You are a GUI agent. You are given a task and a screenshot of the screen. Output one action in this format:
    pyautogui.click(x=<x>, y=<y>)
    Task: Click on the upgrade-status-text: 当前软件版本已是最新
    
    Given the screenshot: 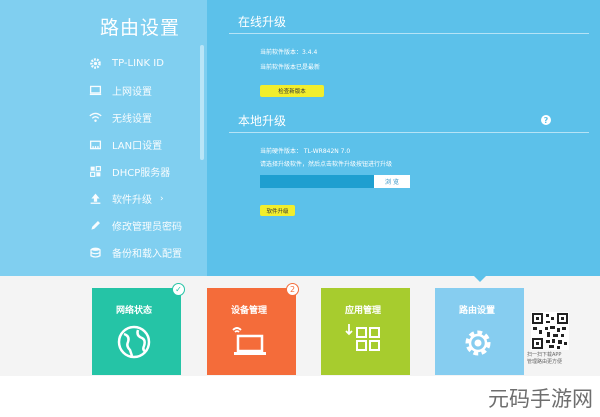 What is the action you would take?
    pyautogui.click(x=290, y=67)
    